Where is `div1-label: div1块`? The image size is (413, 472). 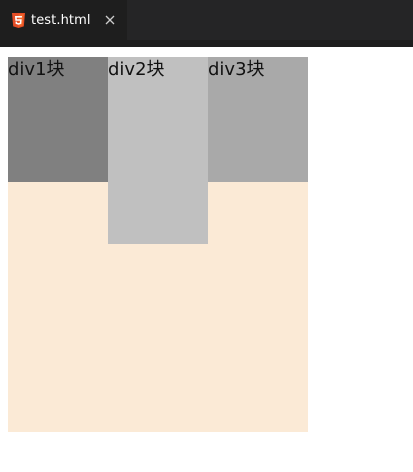
div1-label: div1块 is located at coordinates (36, 69).